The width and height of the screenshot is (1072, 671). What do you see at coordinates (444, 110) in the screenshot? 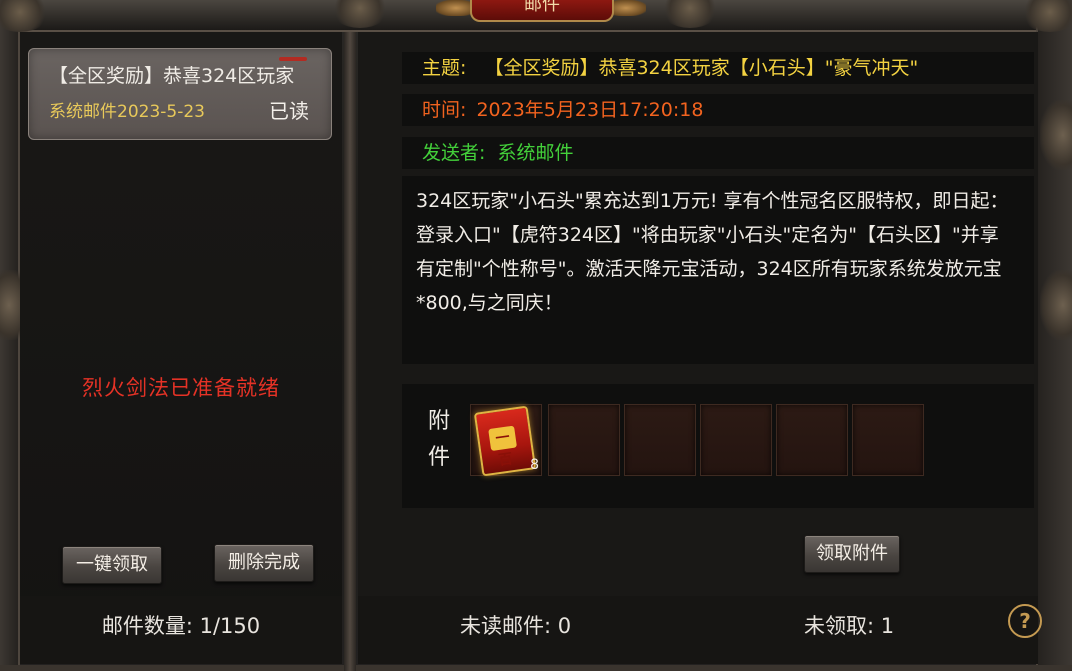
I see `time-label: 时间:` at bounding box center [444, 110].